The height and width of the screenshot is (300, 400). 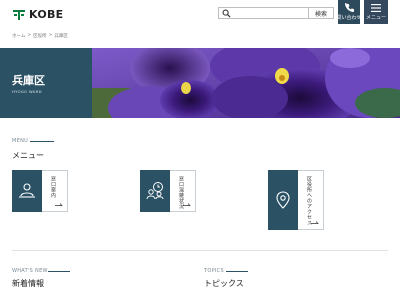 I want to click on search-icon, so click(x=226, y=13).